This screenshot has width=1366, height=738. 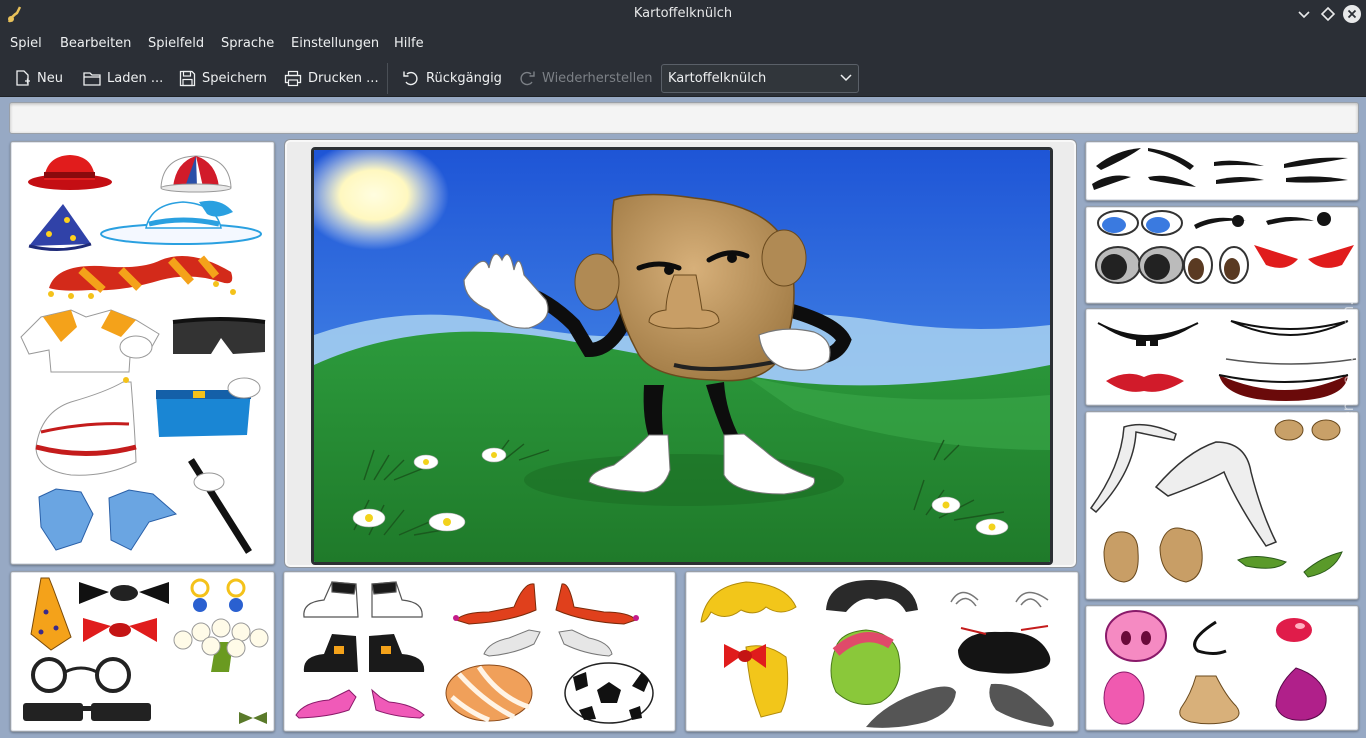 I want to click on purple-nose, so click(x=1301, y=694).